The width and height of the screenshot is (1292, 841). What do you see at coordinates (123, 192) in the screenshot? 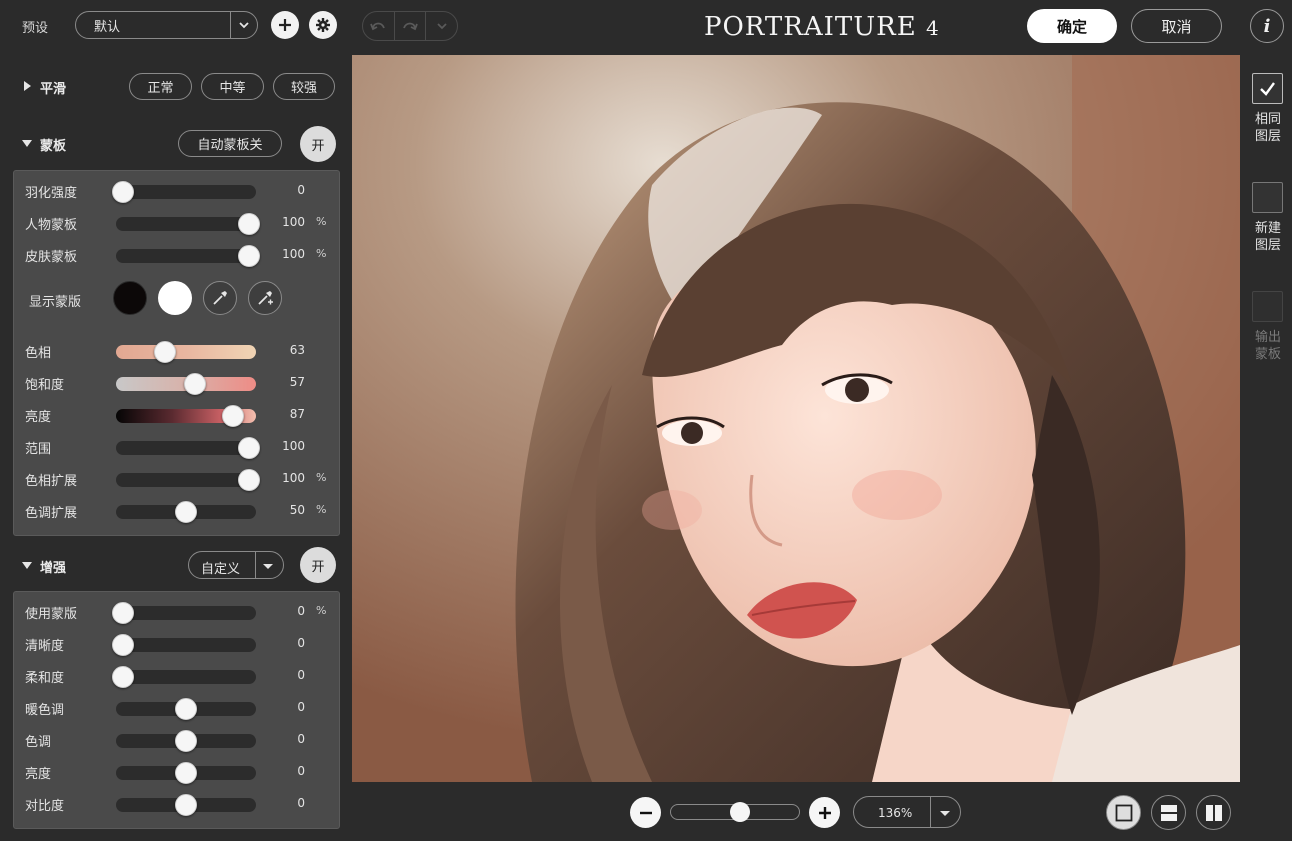
I see `feather-slider-knob` at bounding box center [123, 192].